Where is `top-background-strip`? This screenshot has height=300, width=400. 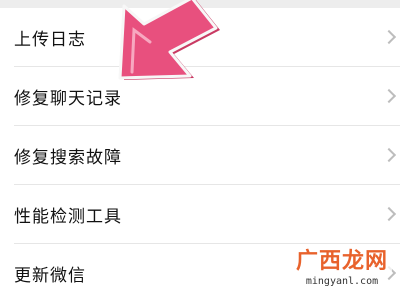
top-background-strip is located at coordinates (200, 4).